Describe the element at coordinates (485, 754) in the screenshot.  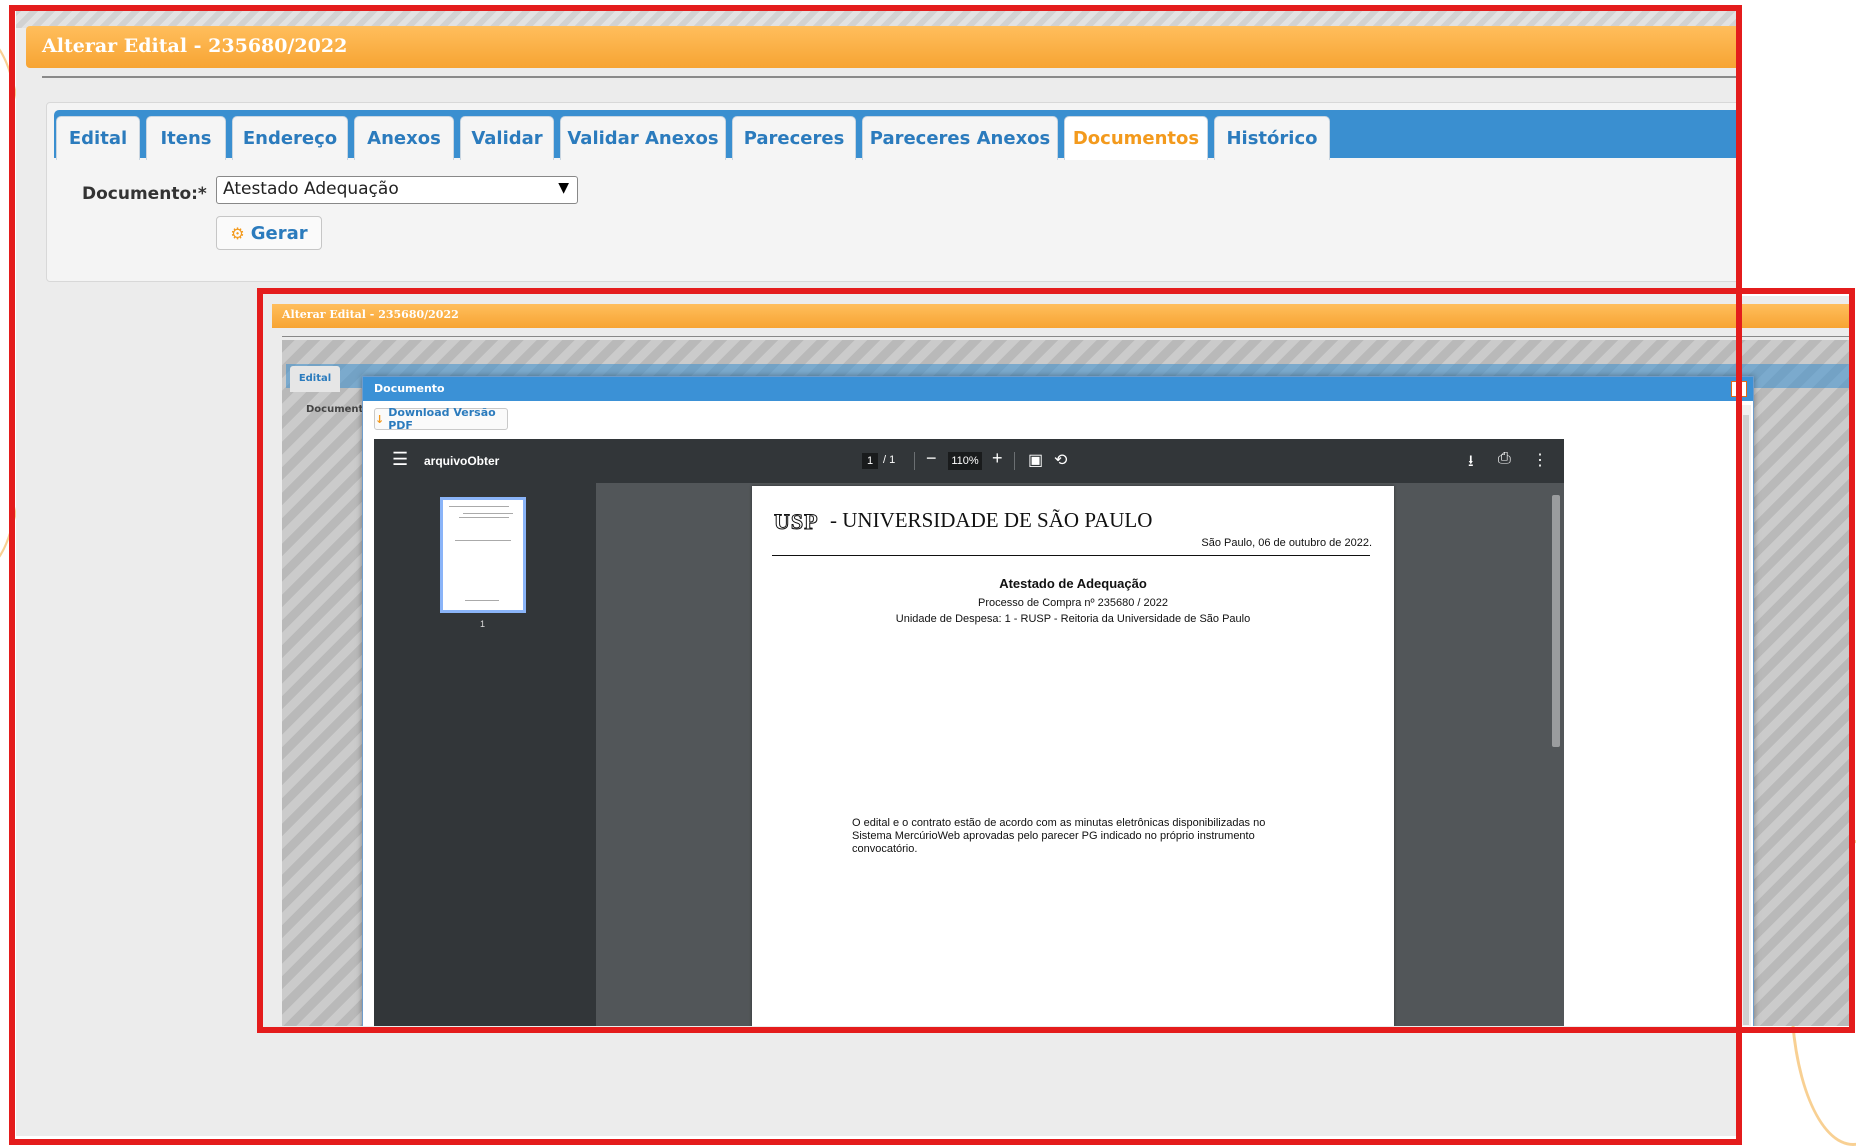
I see `thumbnail-sidebar: 1` at that location.